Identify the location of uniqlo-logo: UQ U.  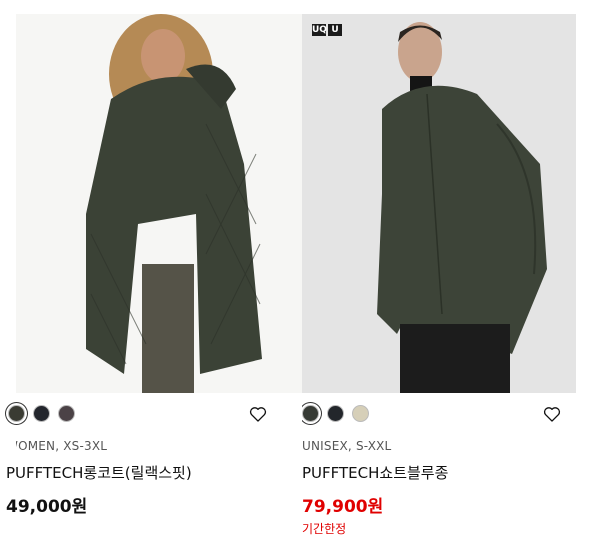
(327, 30).